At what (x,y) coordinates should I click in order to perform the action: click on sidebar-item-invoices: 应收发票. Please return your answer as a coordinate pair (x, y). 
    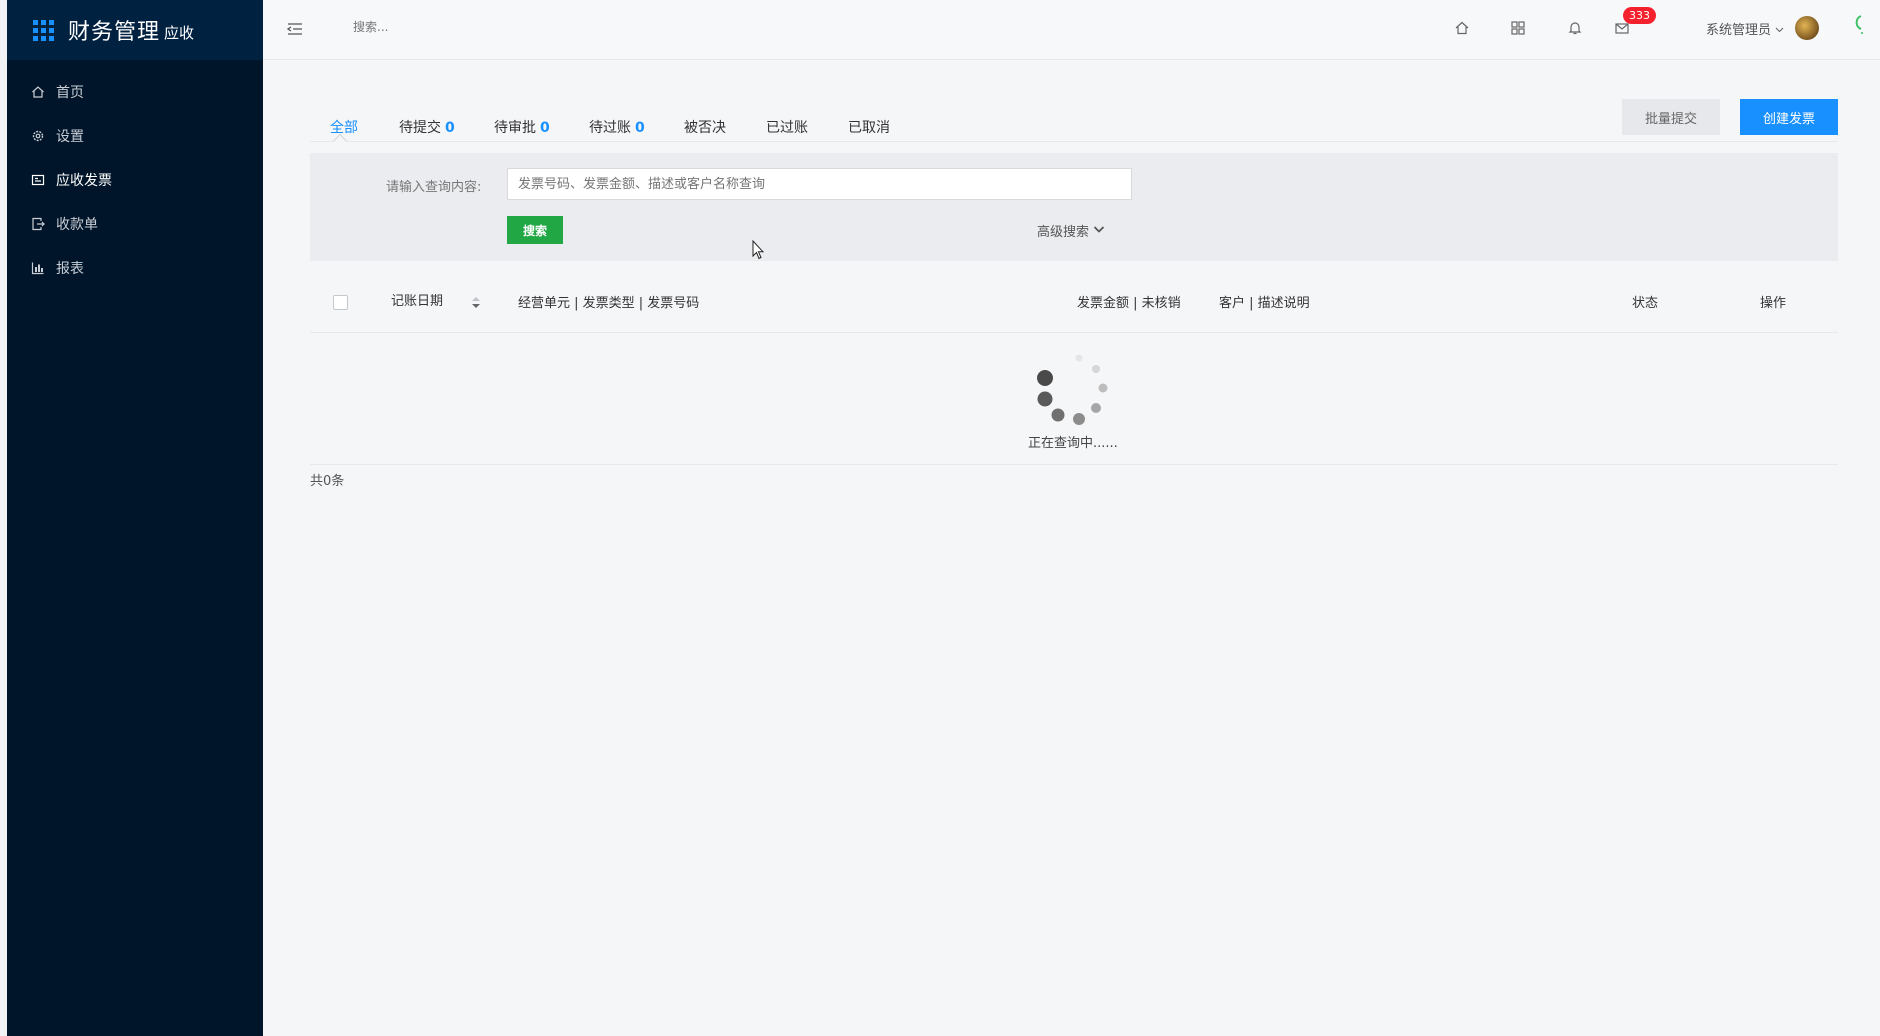
    Looking at the image, I should click on (135, 180).